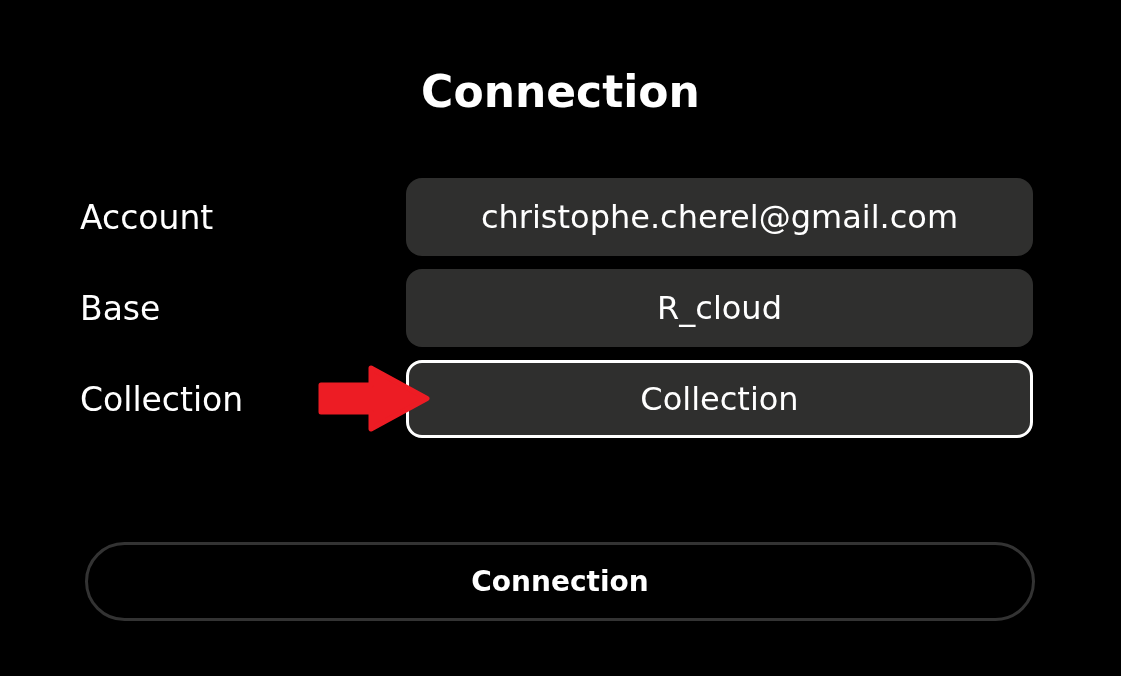 The image size is (1121, 676). What do you see at coordinates (162, 399) in the screenshot?
I see `field-label: Collection` at bounding box center [162, 399].